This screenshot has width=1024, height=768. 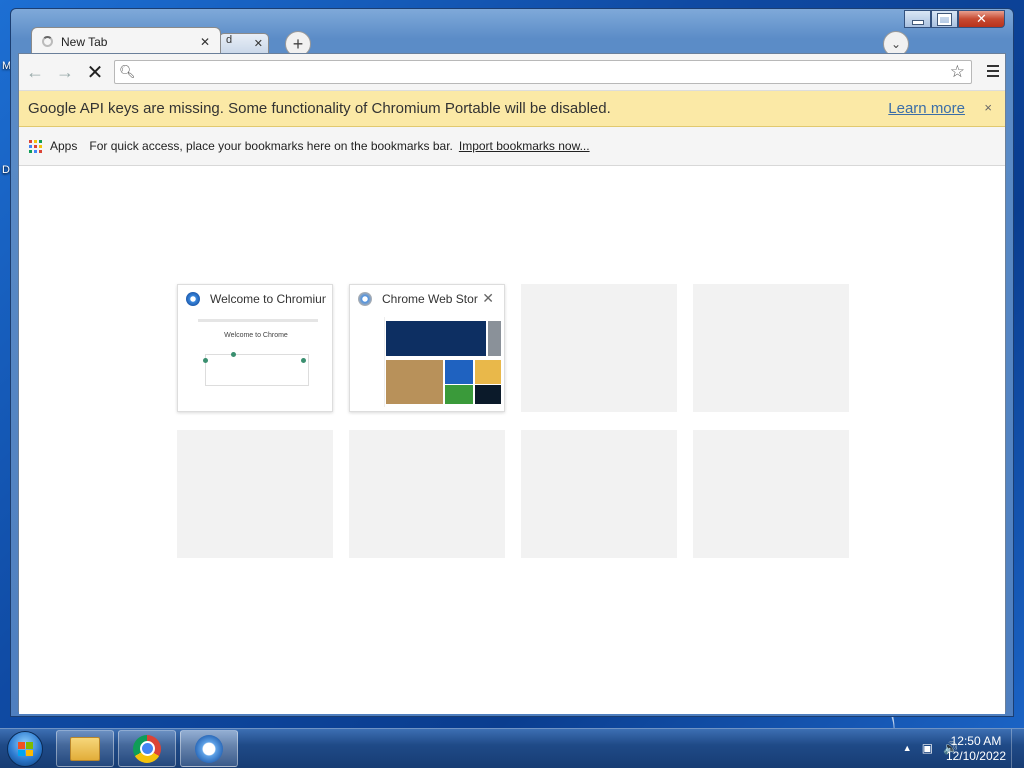 What do you see at coordinates (256, 335) in the screenshot?
I see `thumbnail-heading: Welcome to Chrome` at bounding box center [256, 335].